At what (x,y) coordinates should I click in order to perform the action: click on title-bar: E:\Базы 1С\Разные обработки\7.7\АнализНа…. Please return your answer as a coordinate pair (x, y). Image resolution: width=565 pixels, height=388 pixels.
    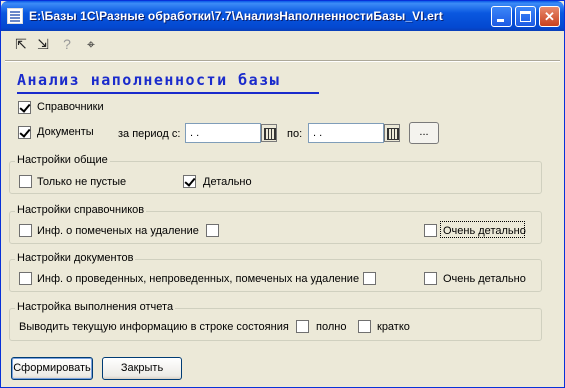
    Looking at the image, I should click on (282, 16).